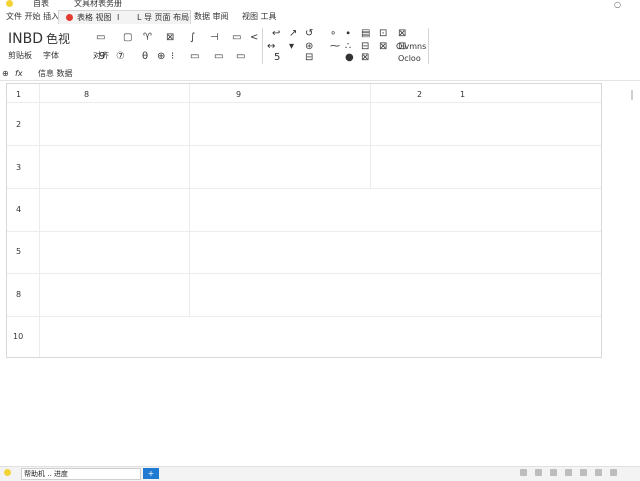 This screenshot has height=481, width=640. I want to click on frame-icon: ⊡, so click(383, 34).